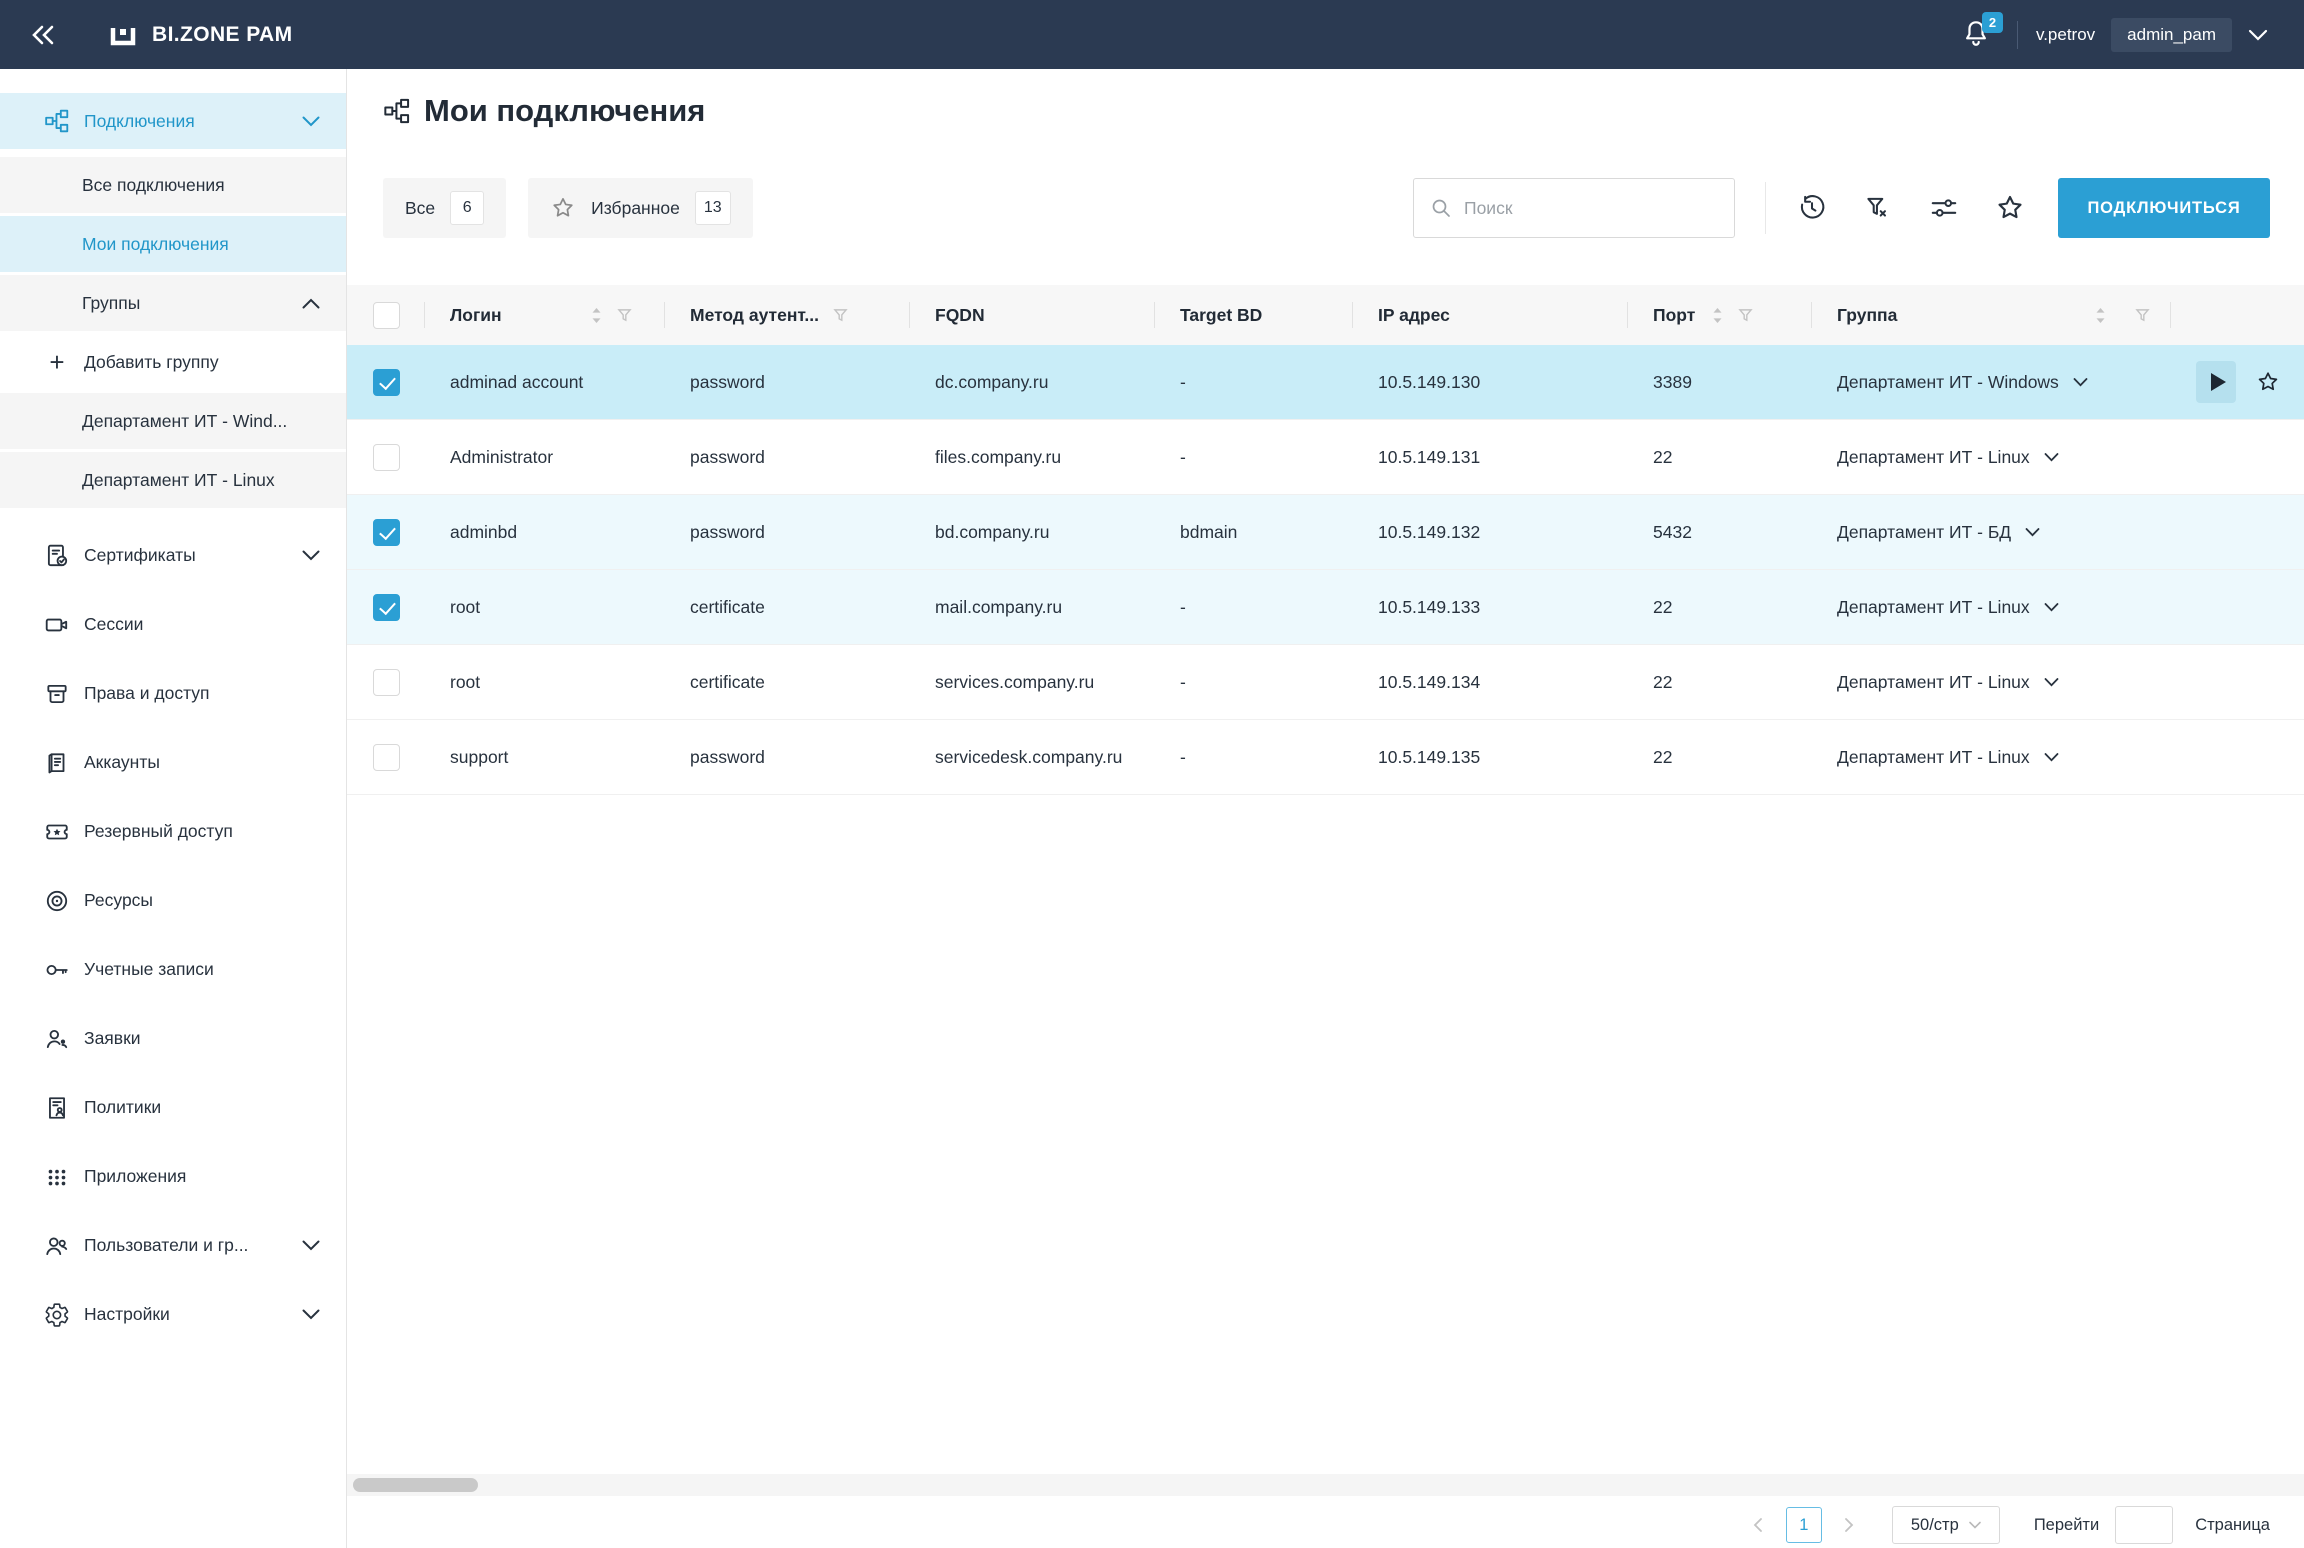 The image size is (2304, 1548). What do you see at coordinates (56, 624) in the screenshot?
I see `video-camera-icon` at bounding box center [56, 624].